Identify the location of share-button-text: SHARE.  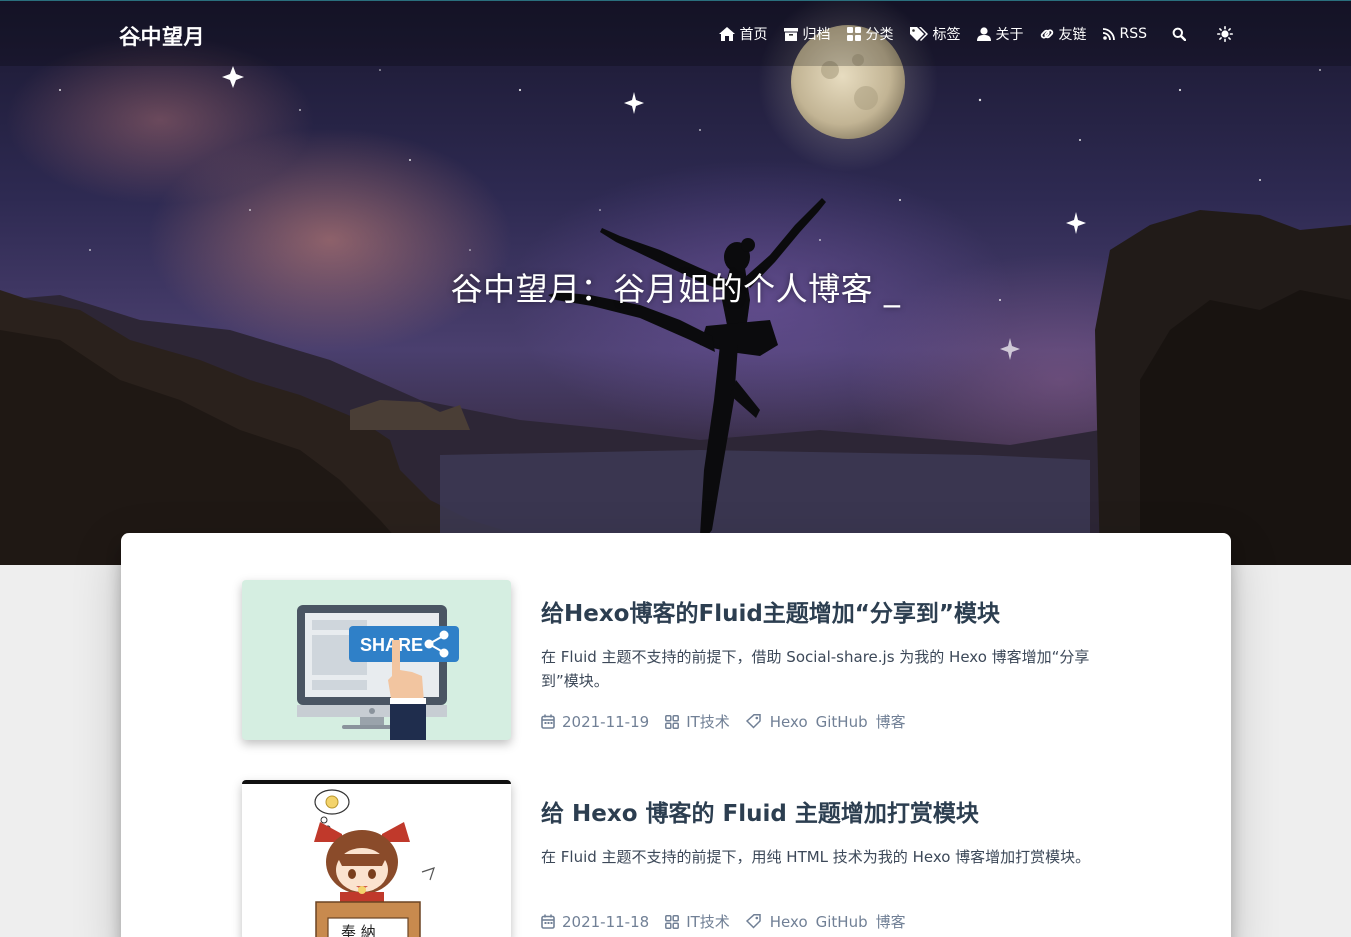
(391, 645).